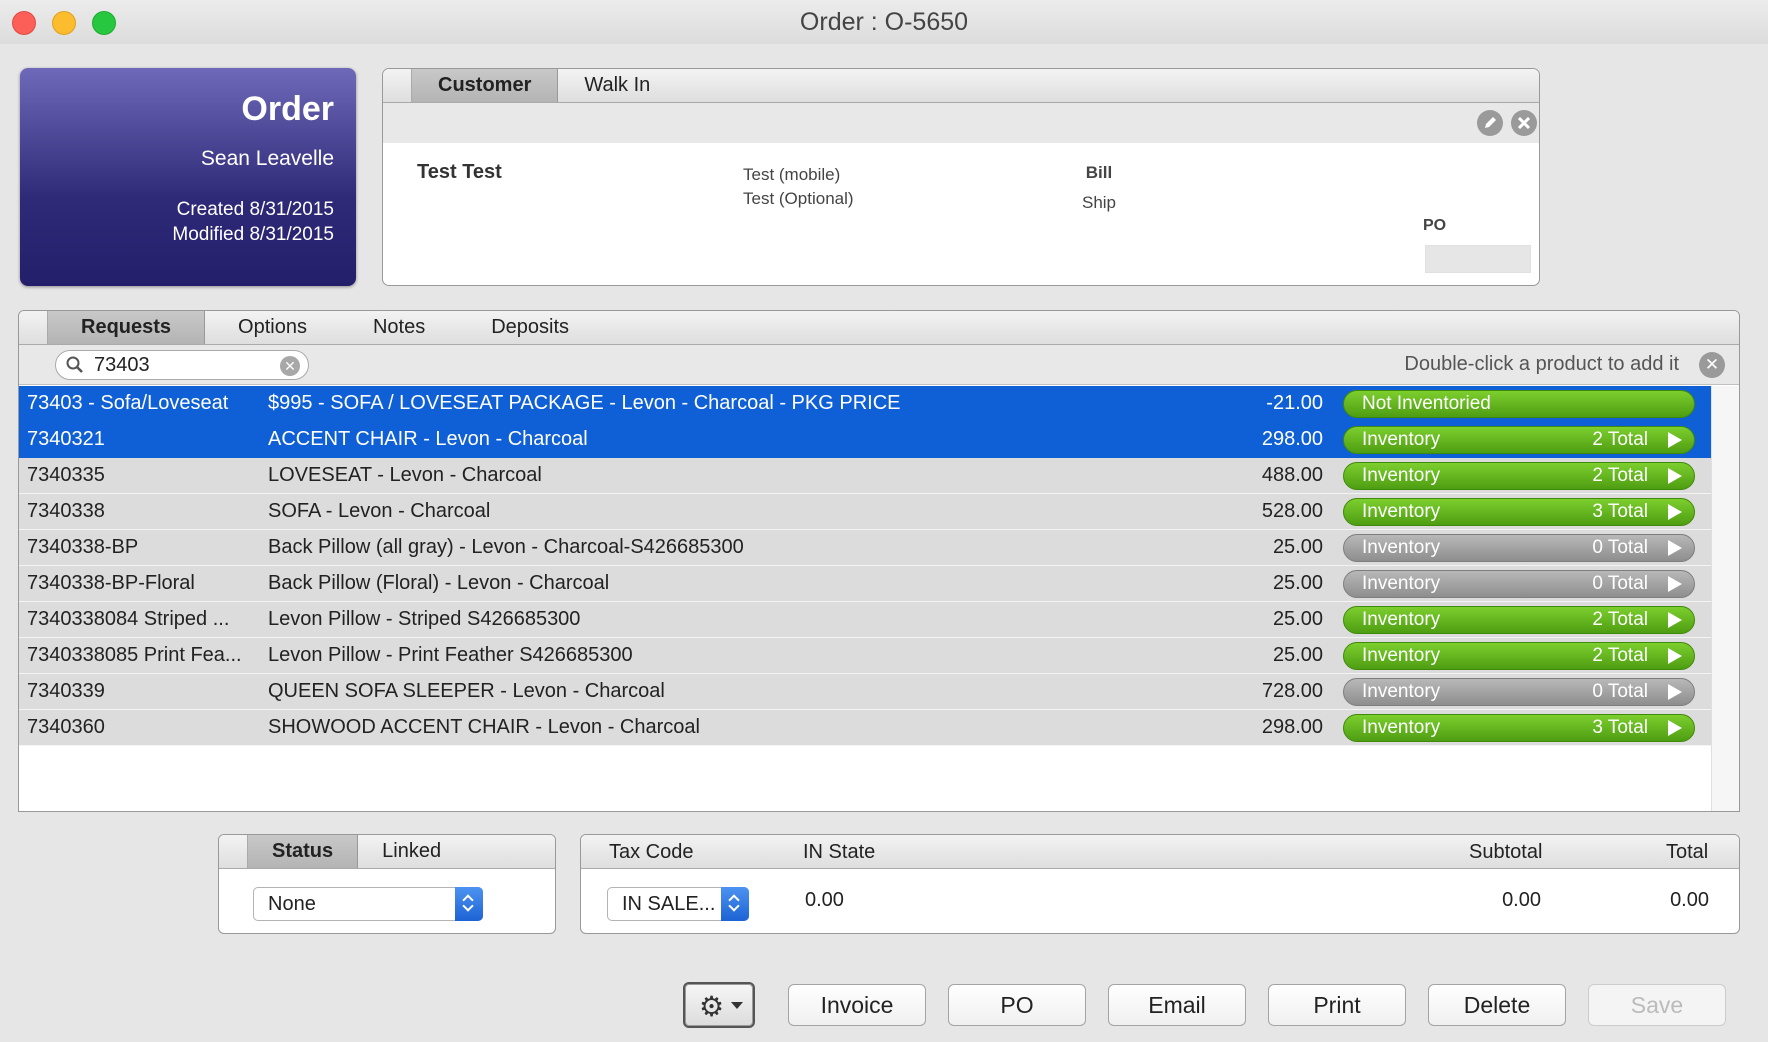 Image resolution: width=1768 pixels, height=1042 pixels. What do you see at coordinates (1099, 173) in the screenshot?
I see `bill-address-link: Bill` at bounding box center [1099, 173].